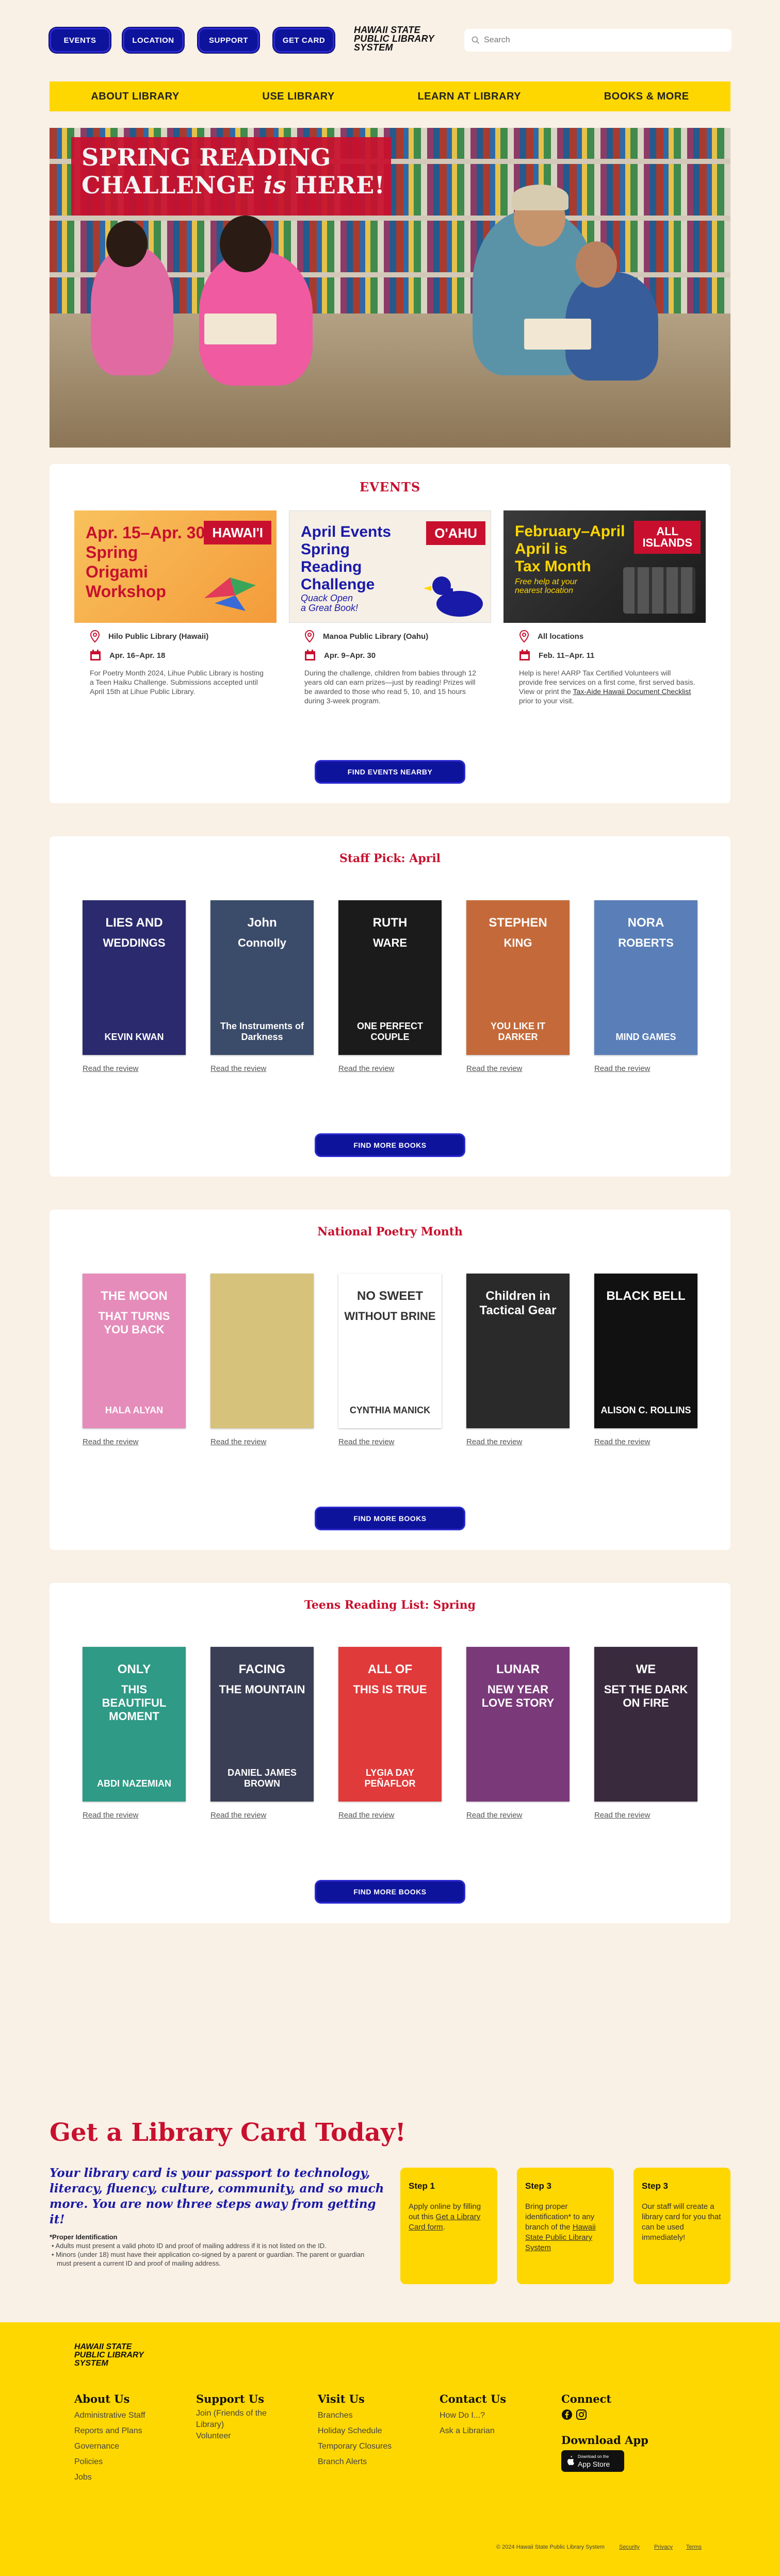  Describe the element at coordinates (229, 40) in the screenshot. I see `support-nav-button: SUPPORT` at that location.